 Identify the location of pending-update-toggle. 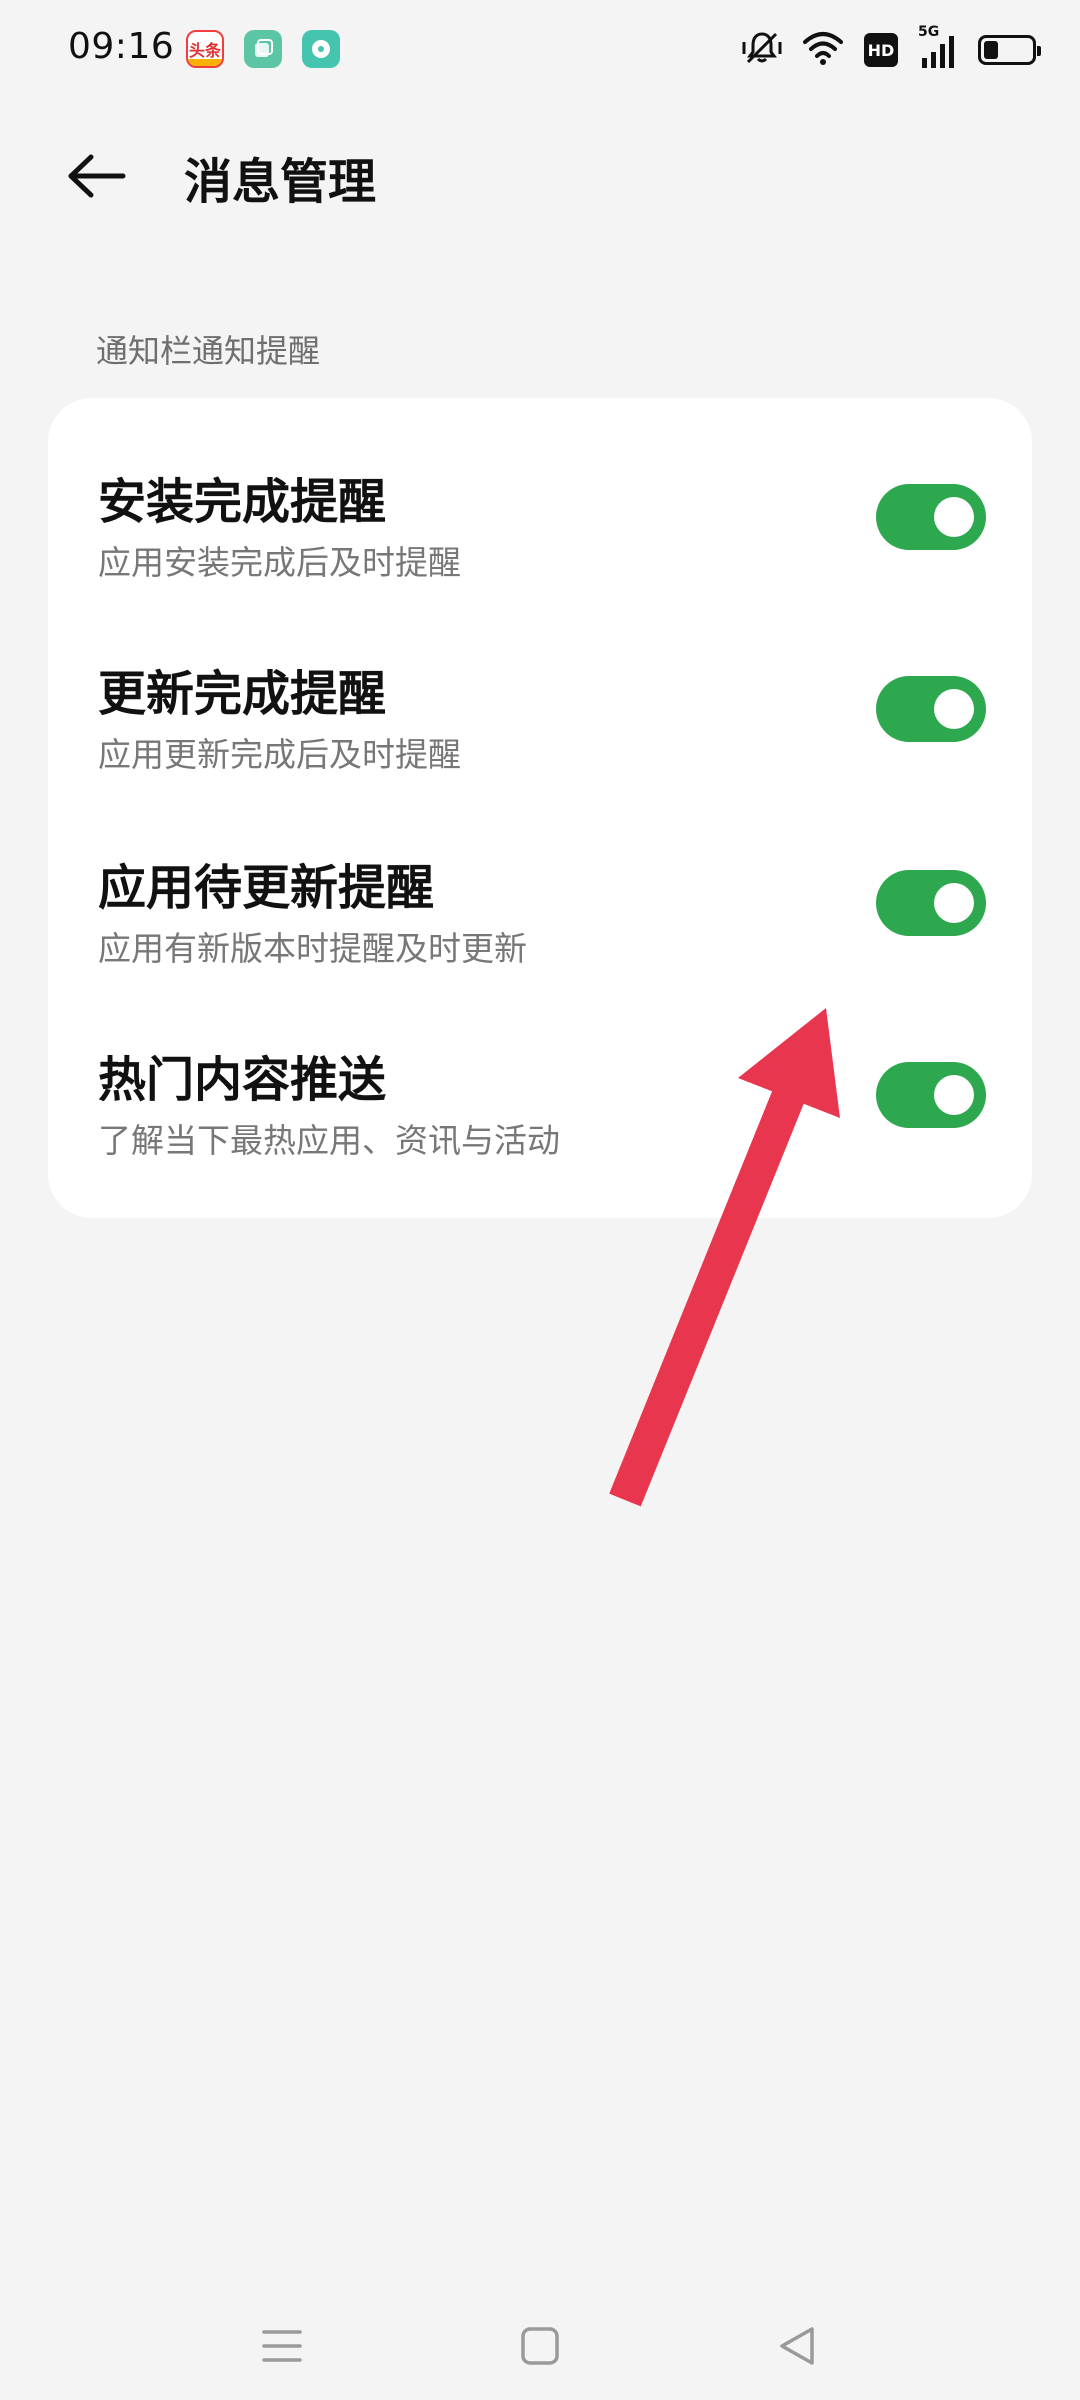
(931, 903).